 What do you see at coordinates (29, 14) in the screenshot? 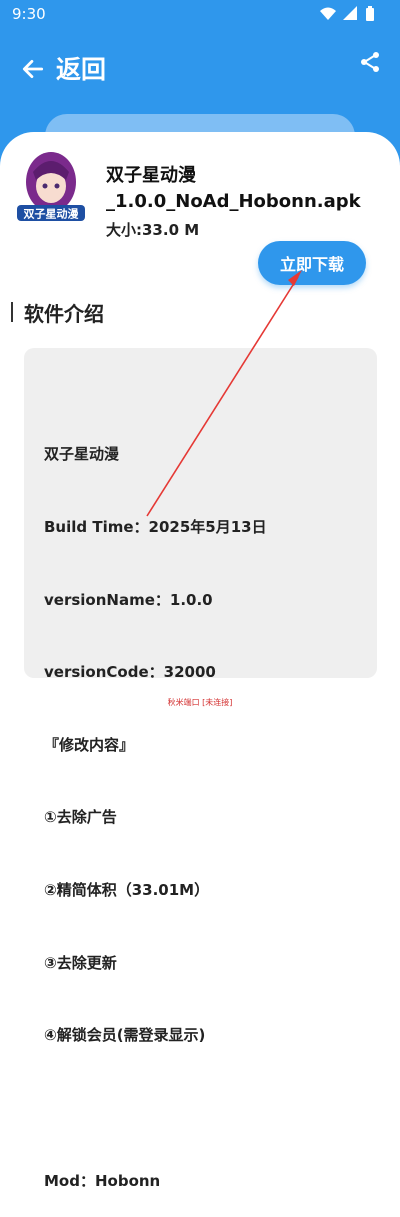
I see `status-time: 9:30` at bounding box center [29, 14].